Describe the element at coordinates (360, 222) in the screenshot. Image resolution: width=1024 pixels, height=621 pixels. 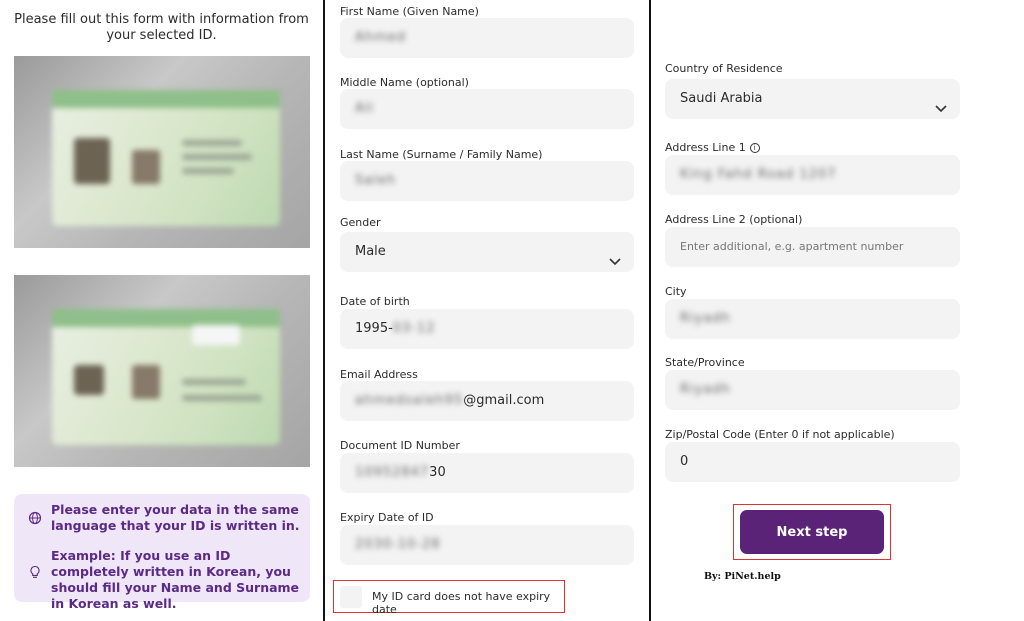
I see `gender-label: Gender` at that location.